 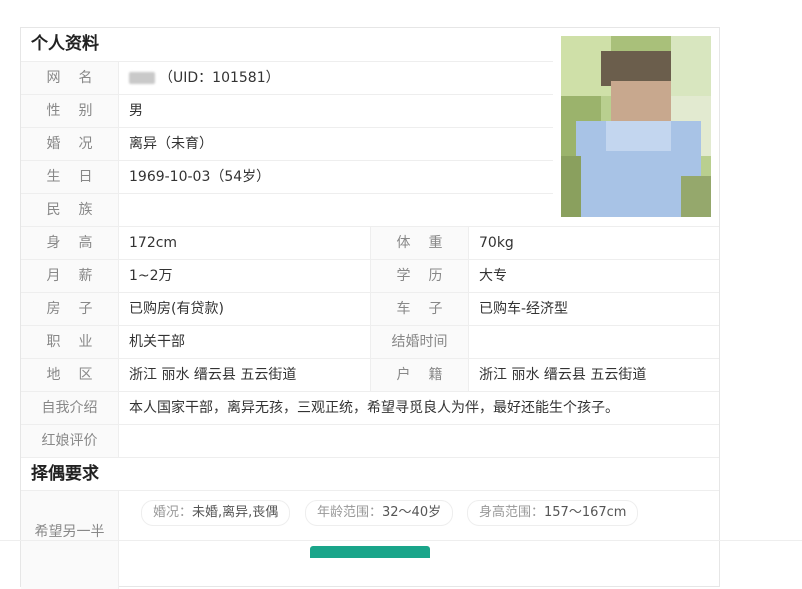 I want to click on value-hukou: 浙江 丽水 缙云县 五云街道, so click(x=563, y=375).